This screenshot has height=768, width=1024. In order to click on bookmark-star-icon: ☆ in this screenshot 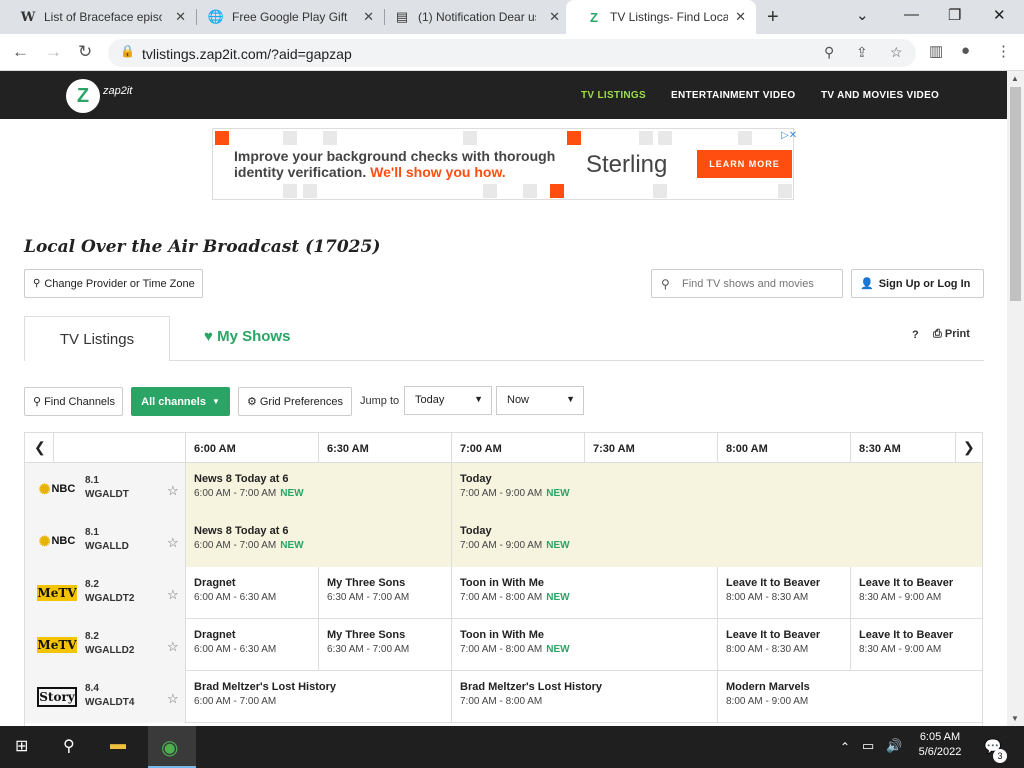, I will do `click(896, 52)`.